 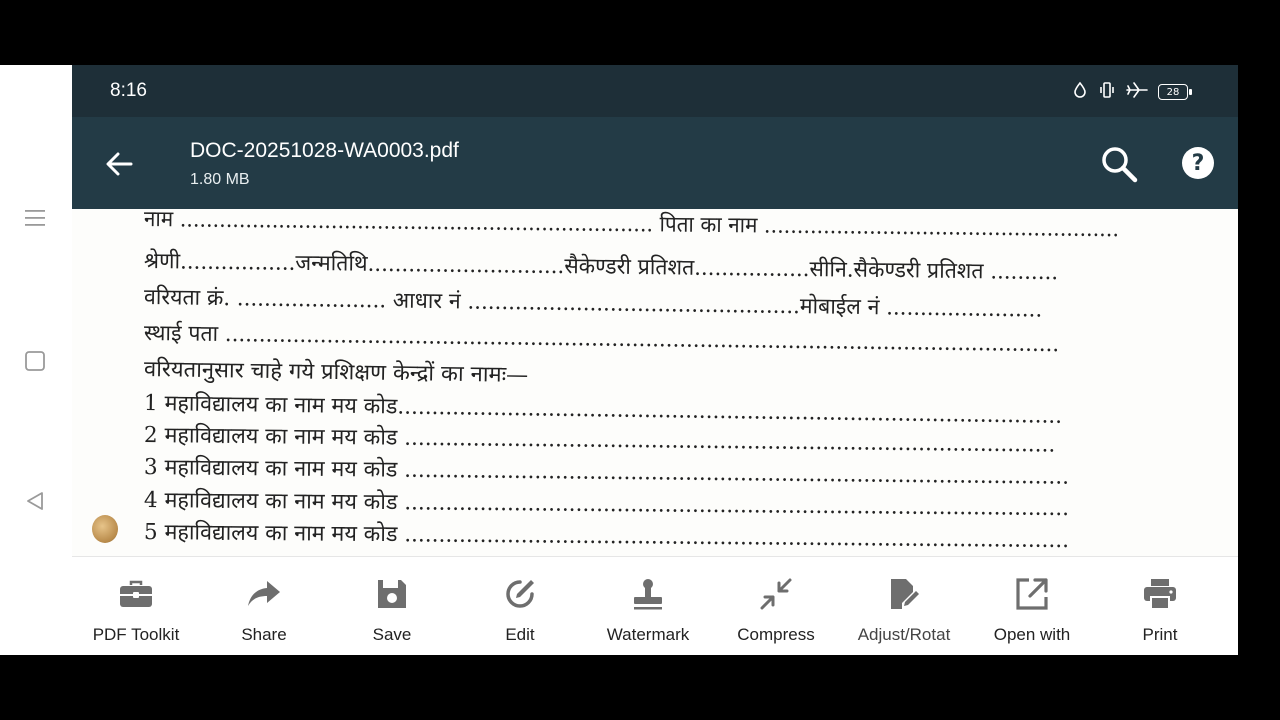 I want to click on battery-level: 28, so click(x=1173, y=92).